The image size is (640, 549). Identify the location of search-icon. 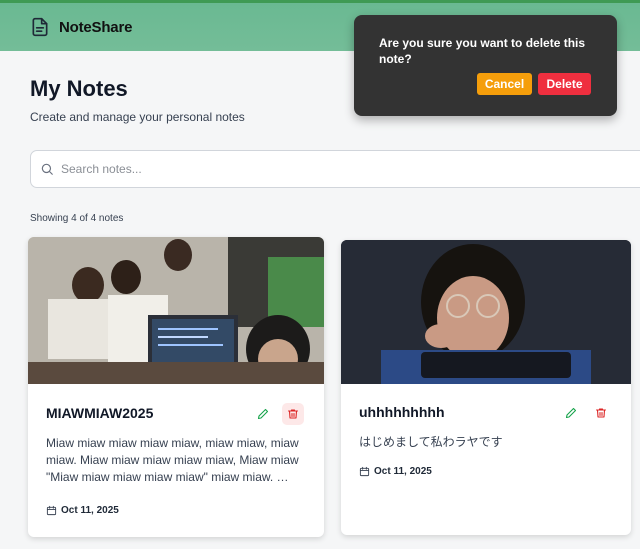
(47, 169).